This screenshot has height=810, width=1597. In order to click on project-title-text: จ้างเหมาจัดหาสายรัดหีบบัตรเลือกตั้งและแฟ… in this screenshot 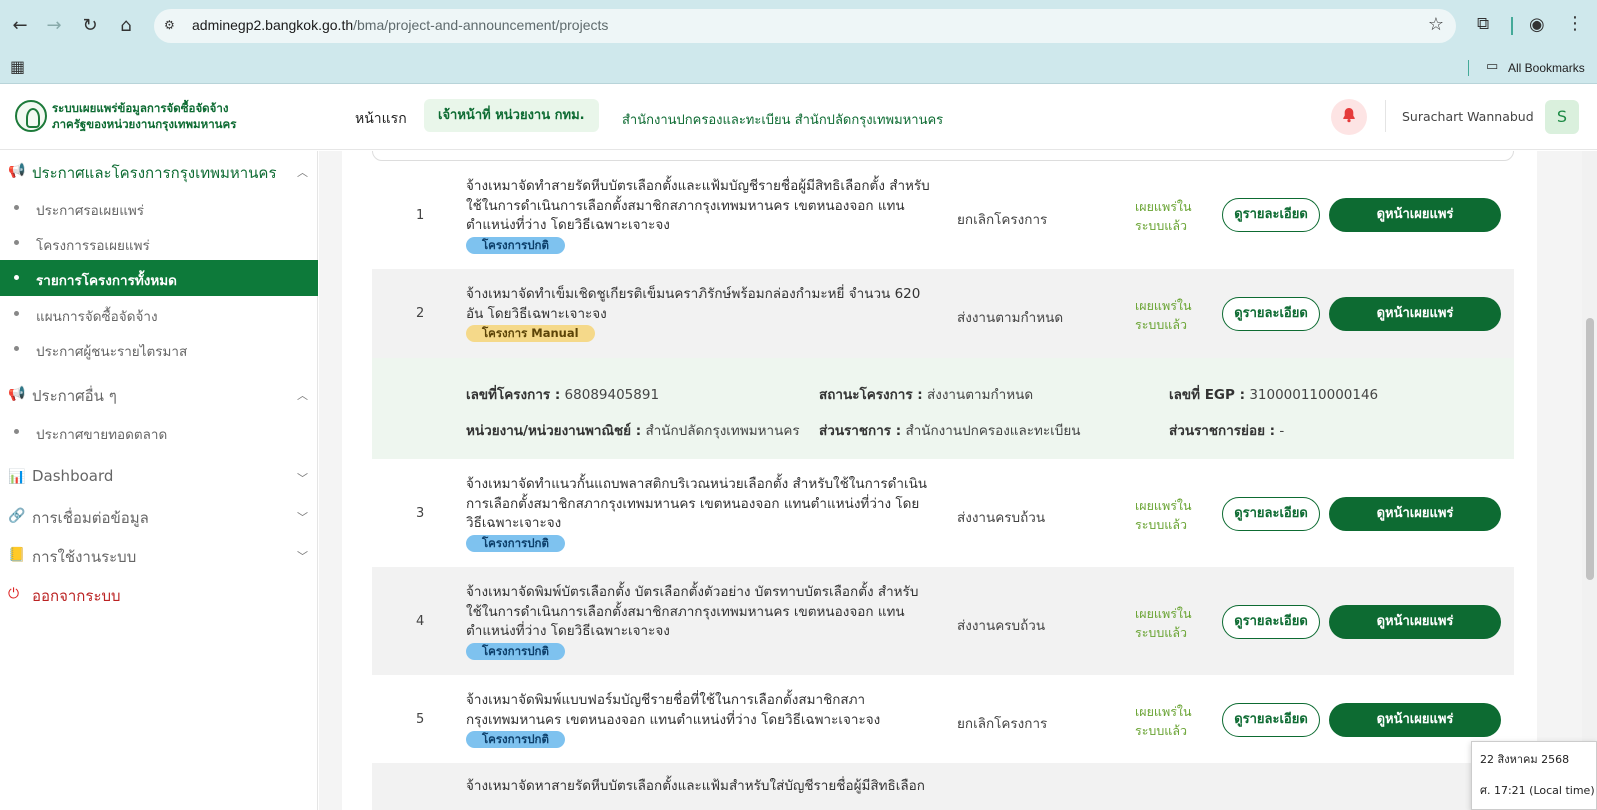, I will do `click(695, 786)`.